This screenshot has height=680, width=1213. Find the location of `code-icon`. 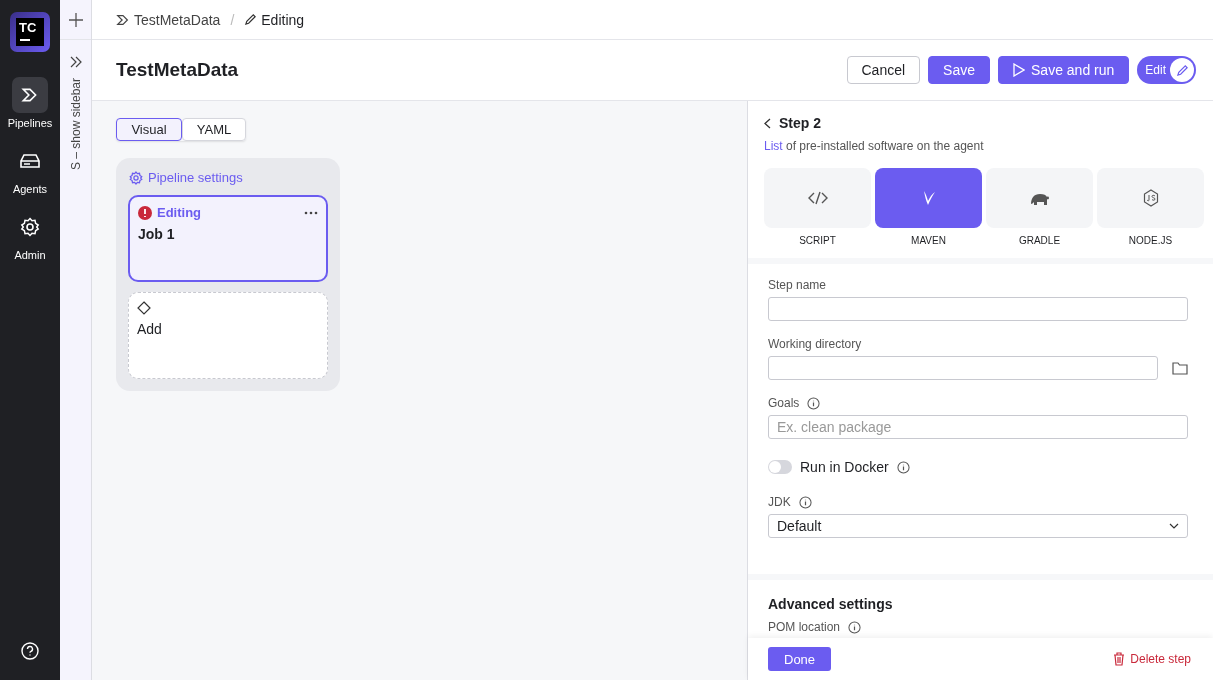

code-icon is located at coordinates (817, 198).